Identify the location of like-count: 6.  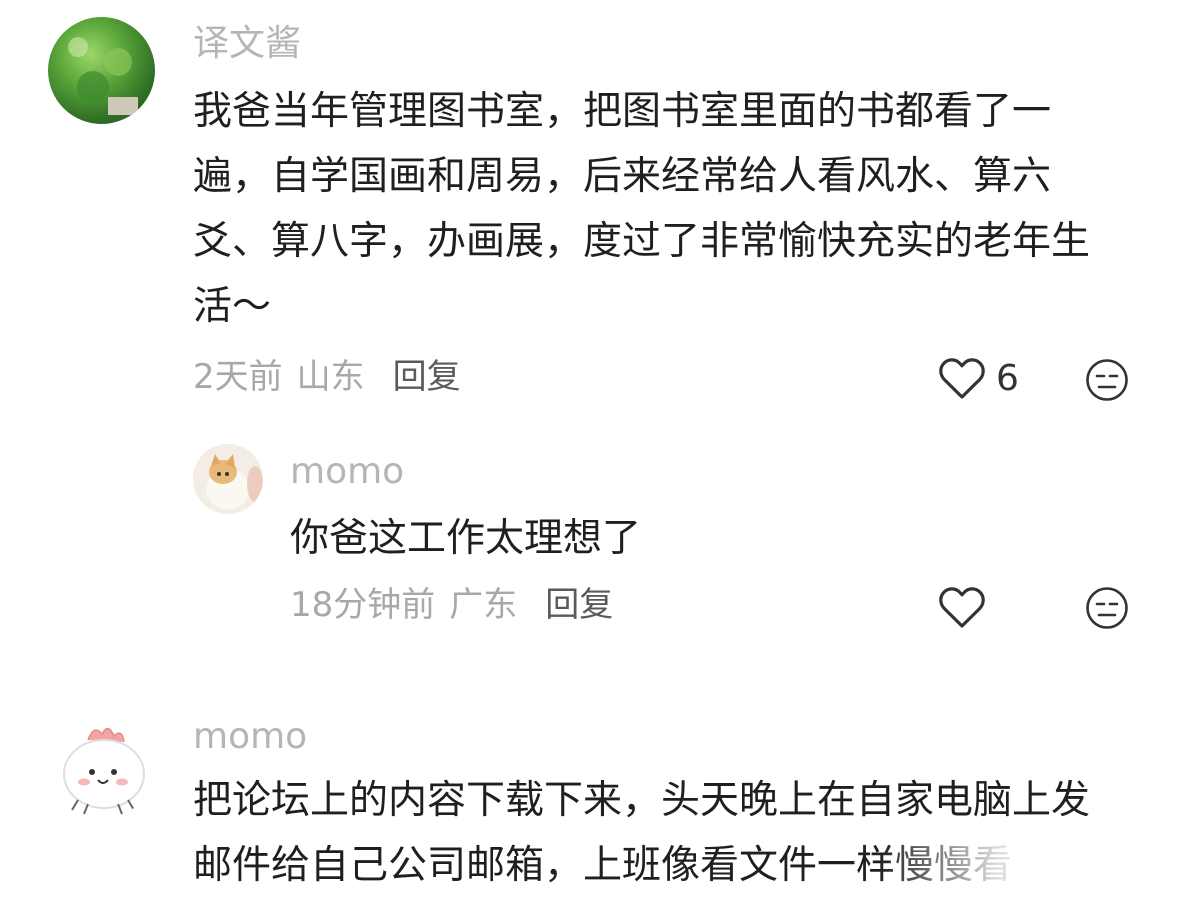
(1007, 378).